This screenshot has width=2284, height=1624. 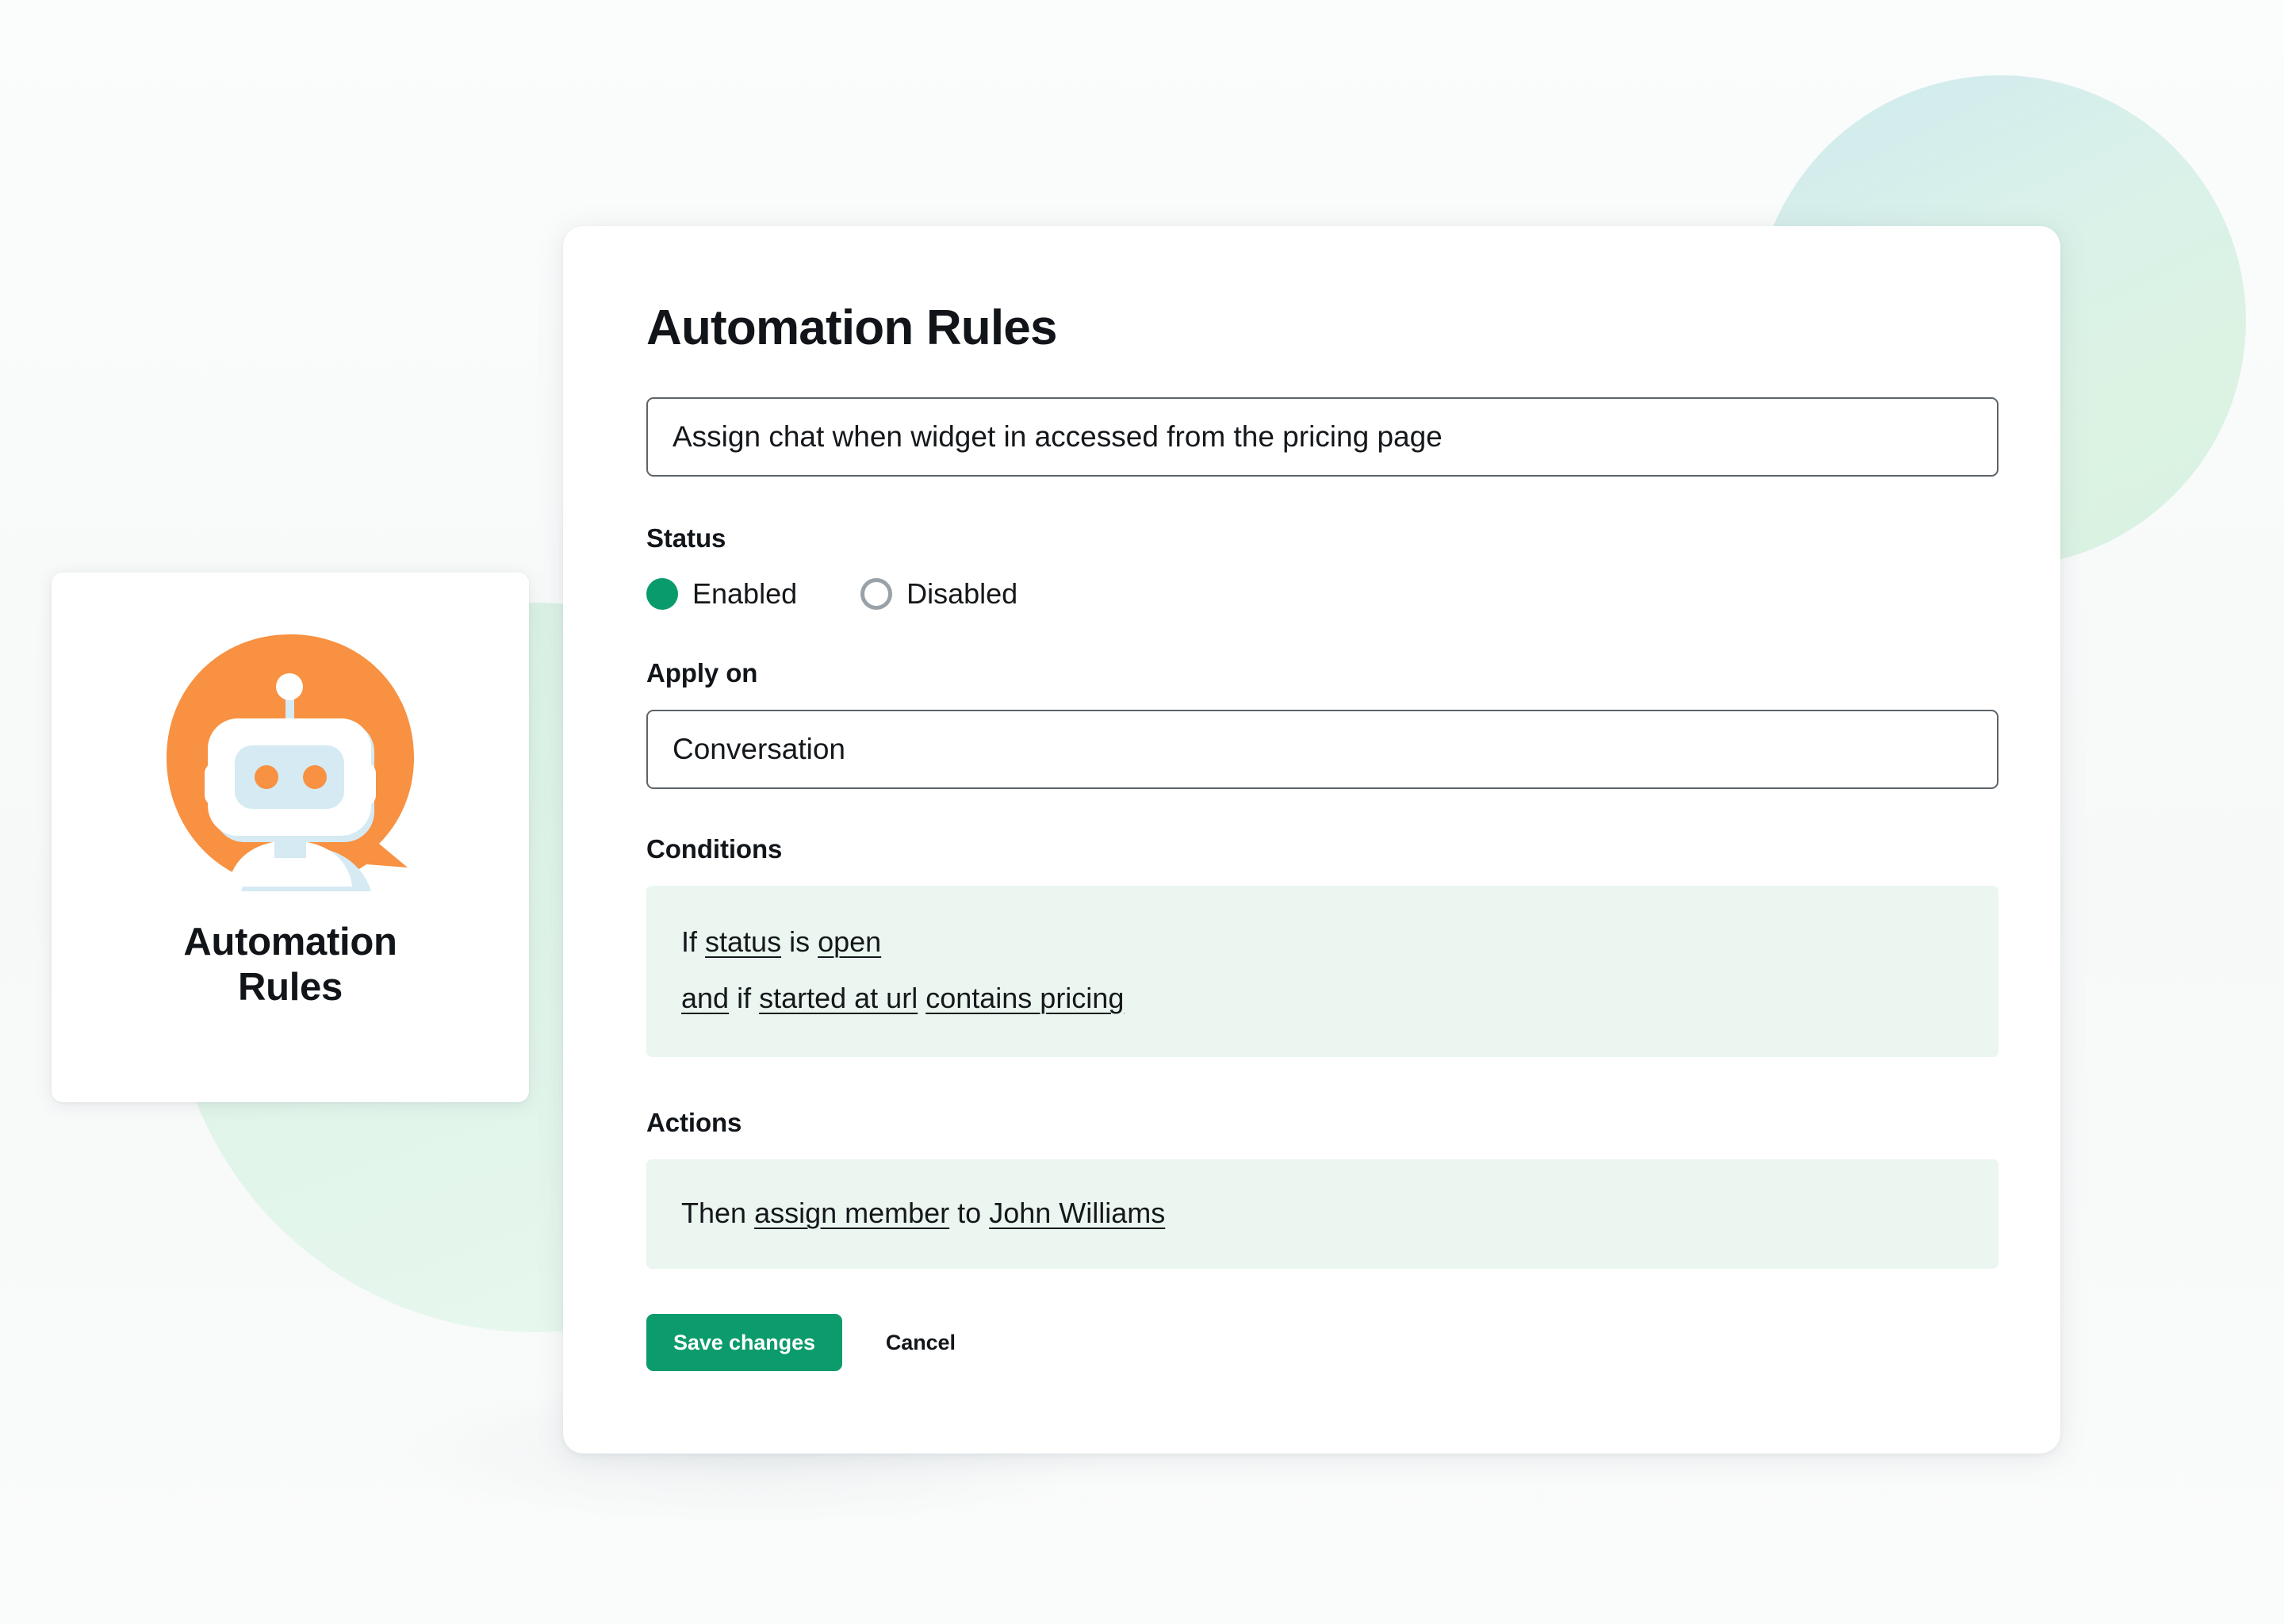 What do you see at coordinates (921, 998) in the screenshot?
I see `condition-2-space` at bounding box center [921, 998].